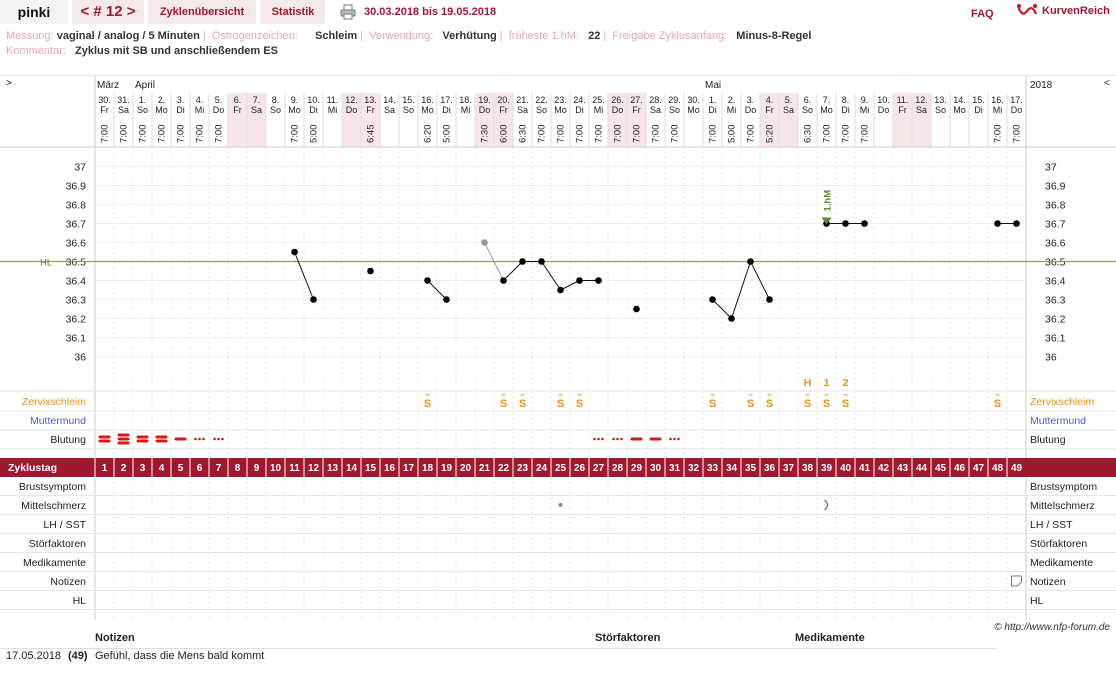 The width and height of the screenshot is (1116, 680). I want to click on day-number: 29., so click(674, 100).